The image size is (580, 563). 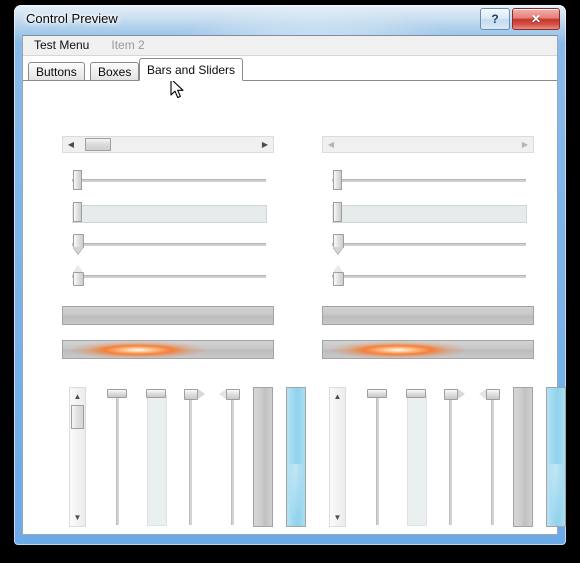 I want to click on title-bar: Control Preview ? ✕, so click(x=290, y=20).